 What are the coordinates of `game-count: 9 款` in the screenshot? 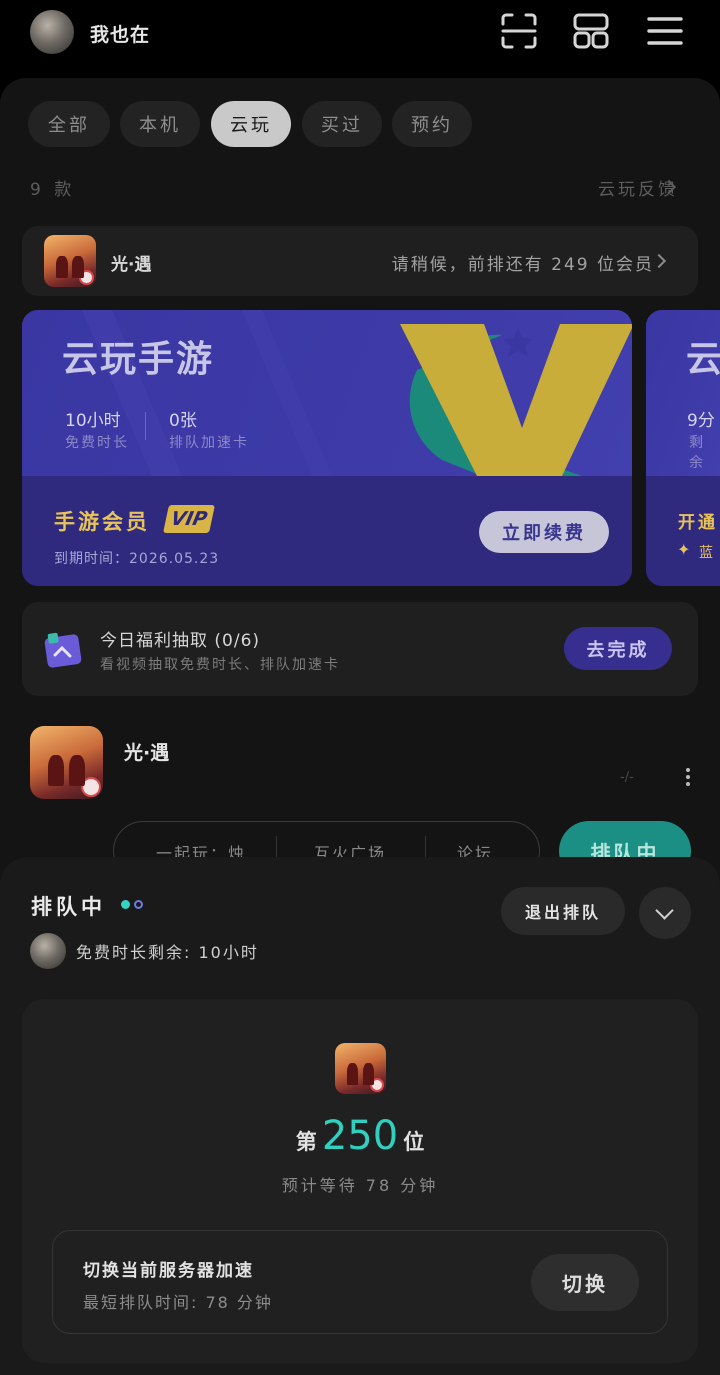 It's located at (53, 190).